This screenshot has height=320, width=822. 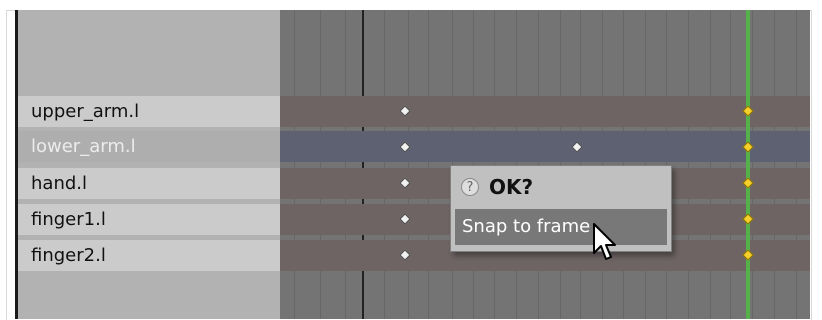 I want to click on timeline-row, so click(x=545, y=111).